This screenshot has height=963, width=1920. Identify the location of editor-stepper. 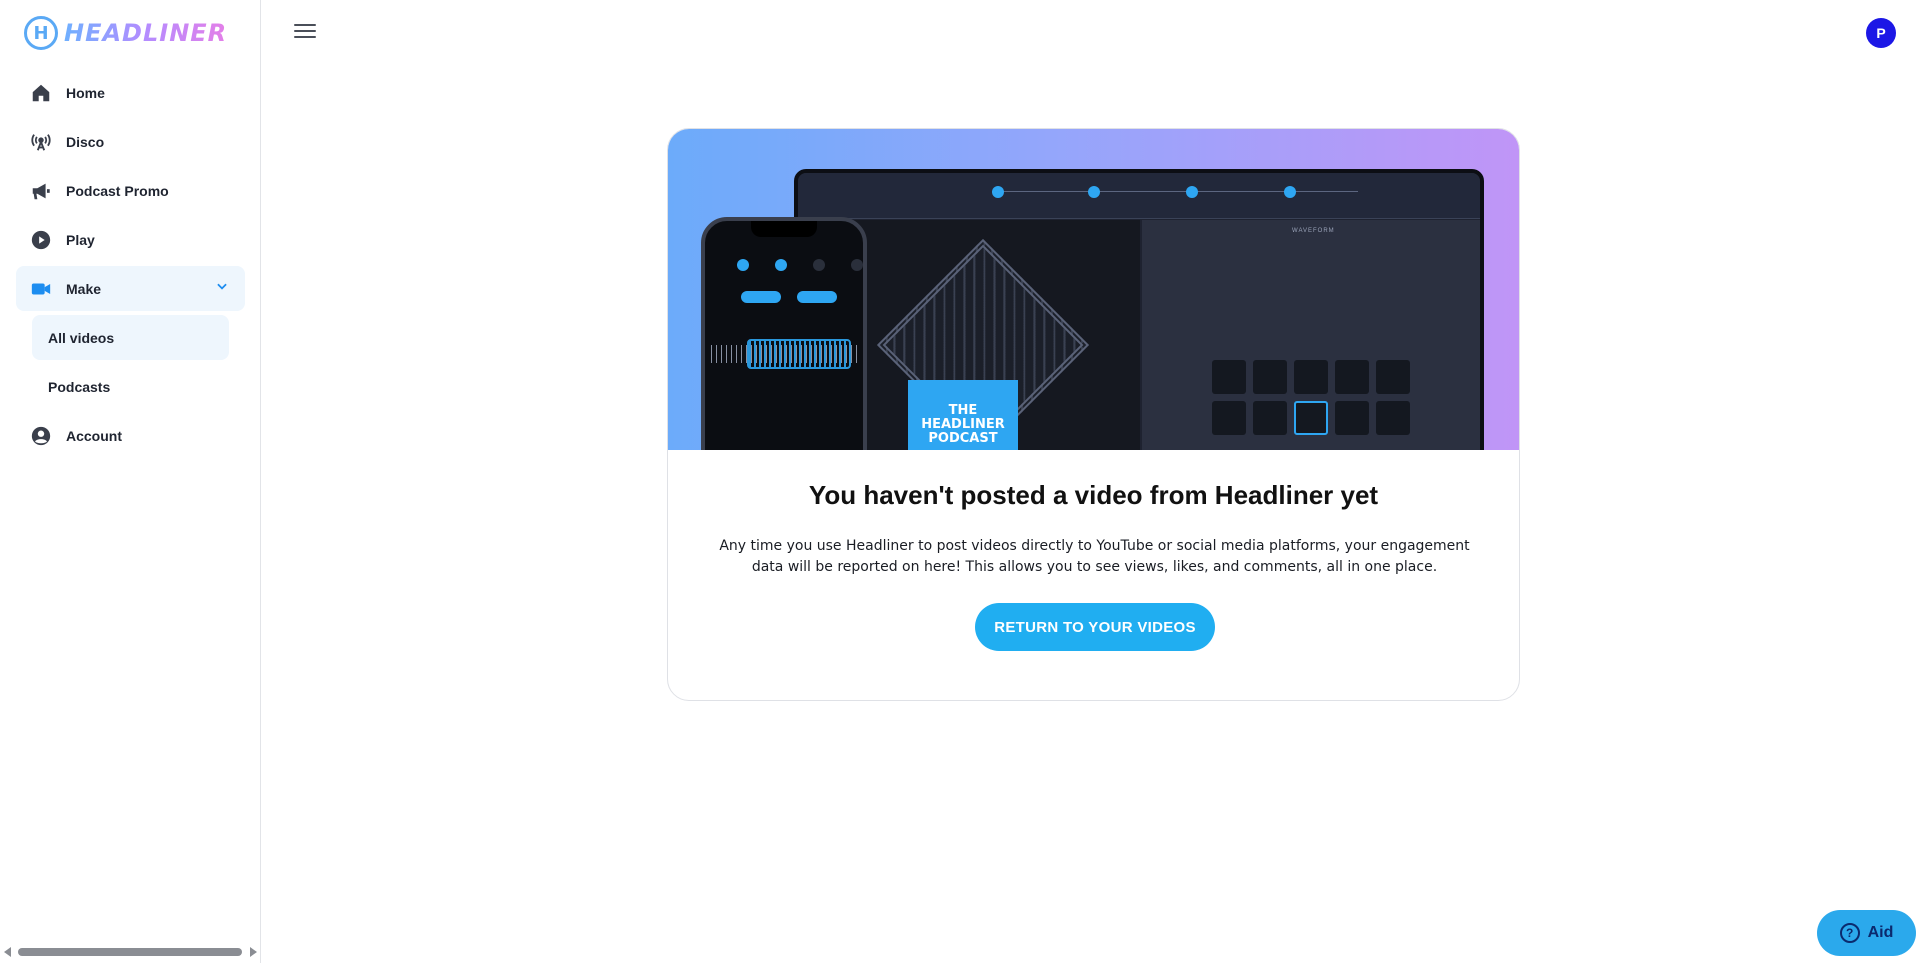
(1139, 196).